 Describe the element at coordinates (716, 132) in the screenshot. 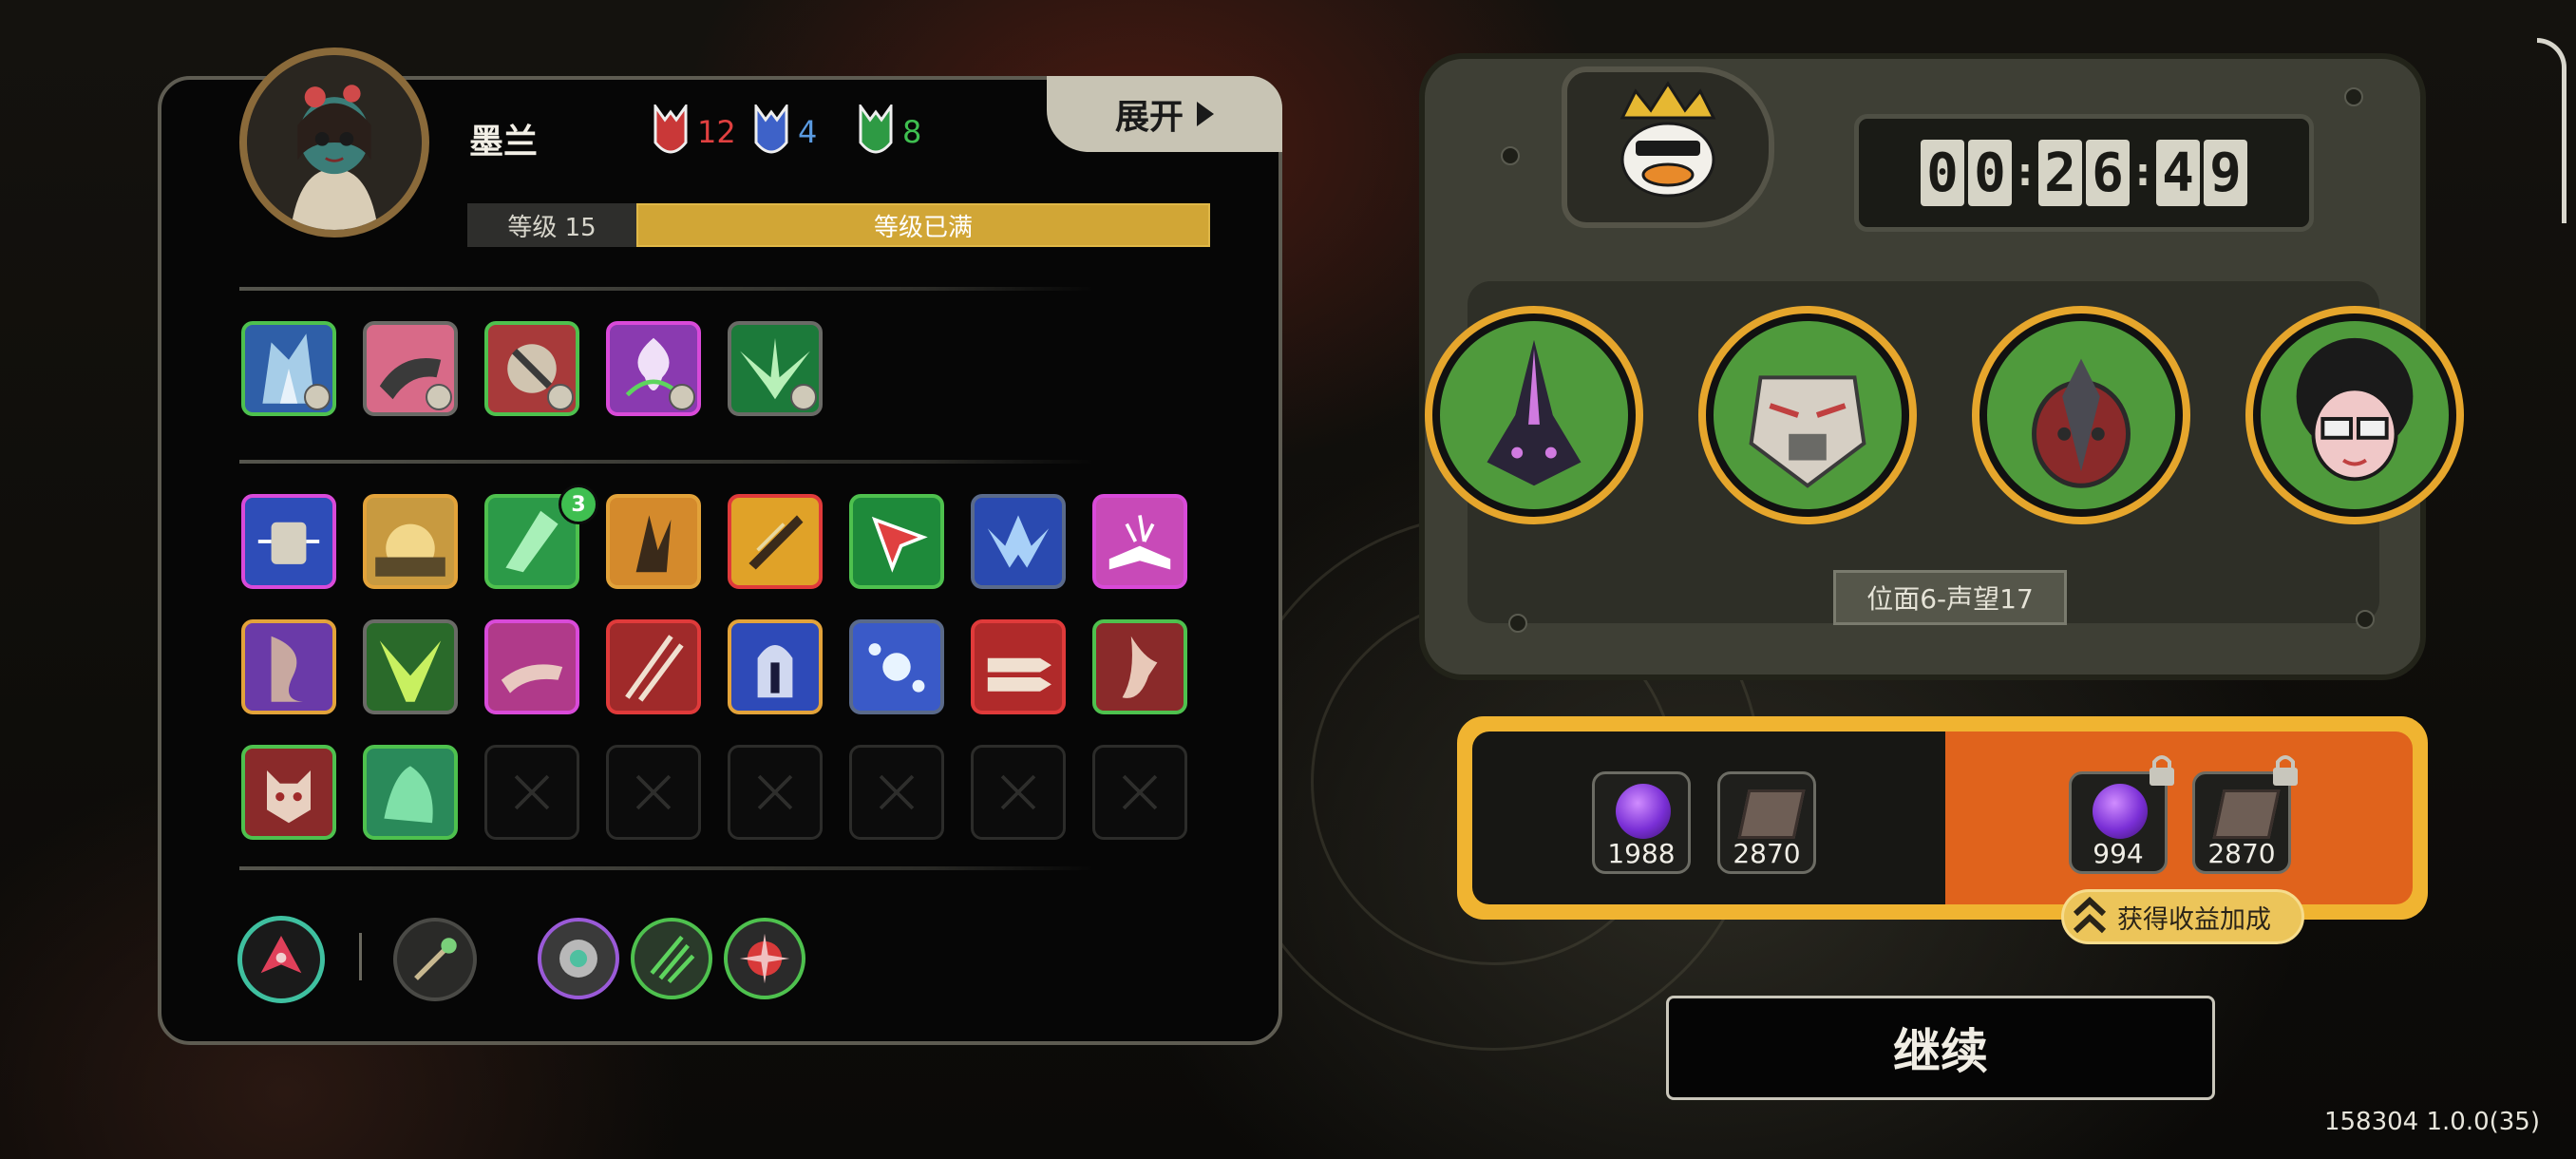

I see `red-mask-count: 12` at that location.